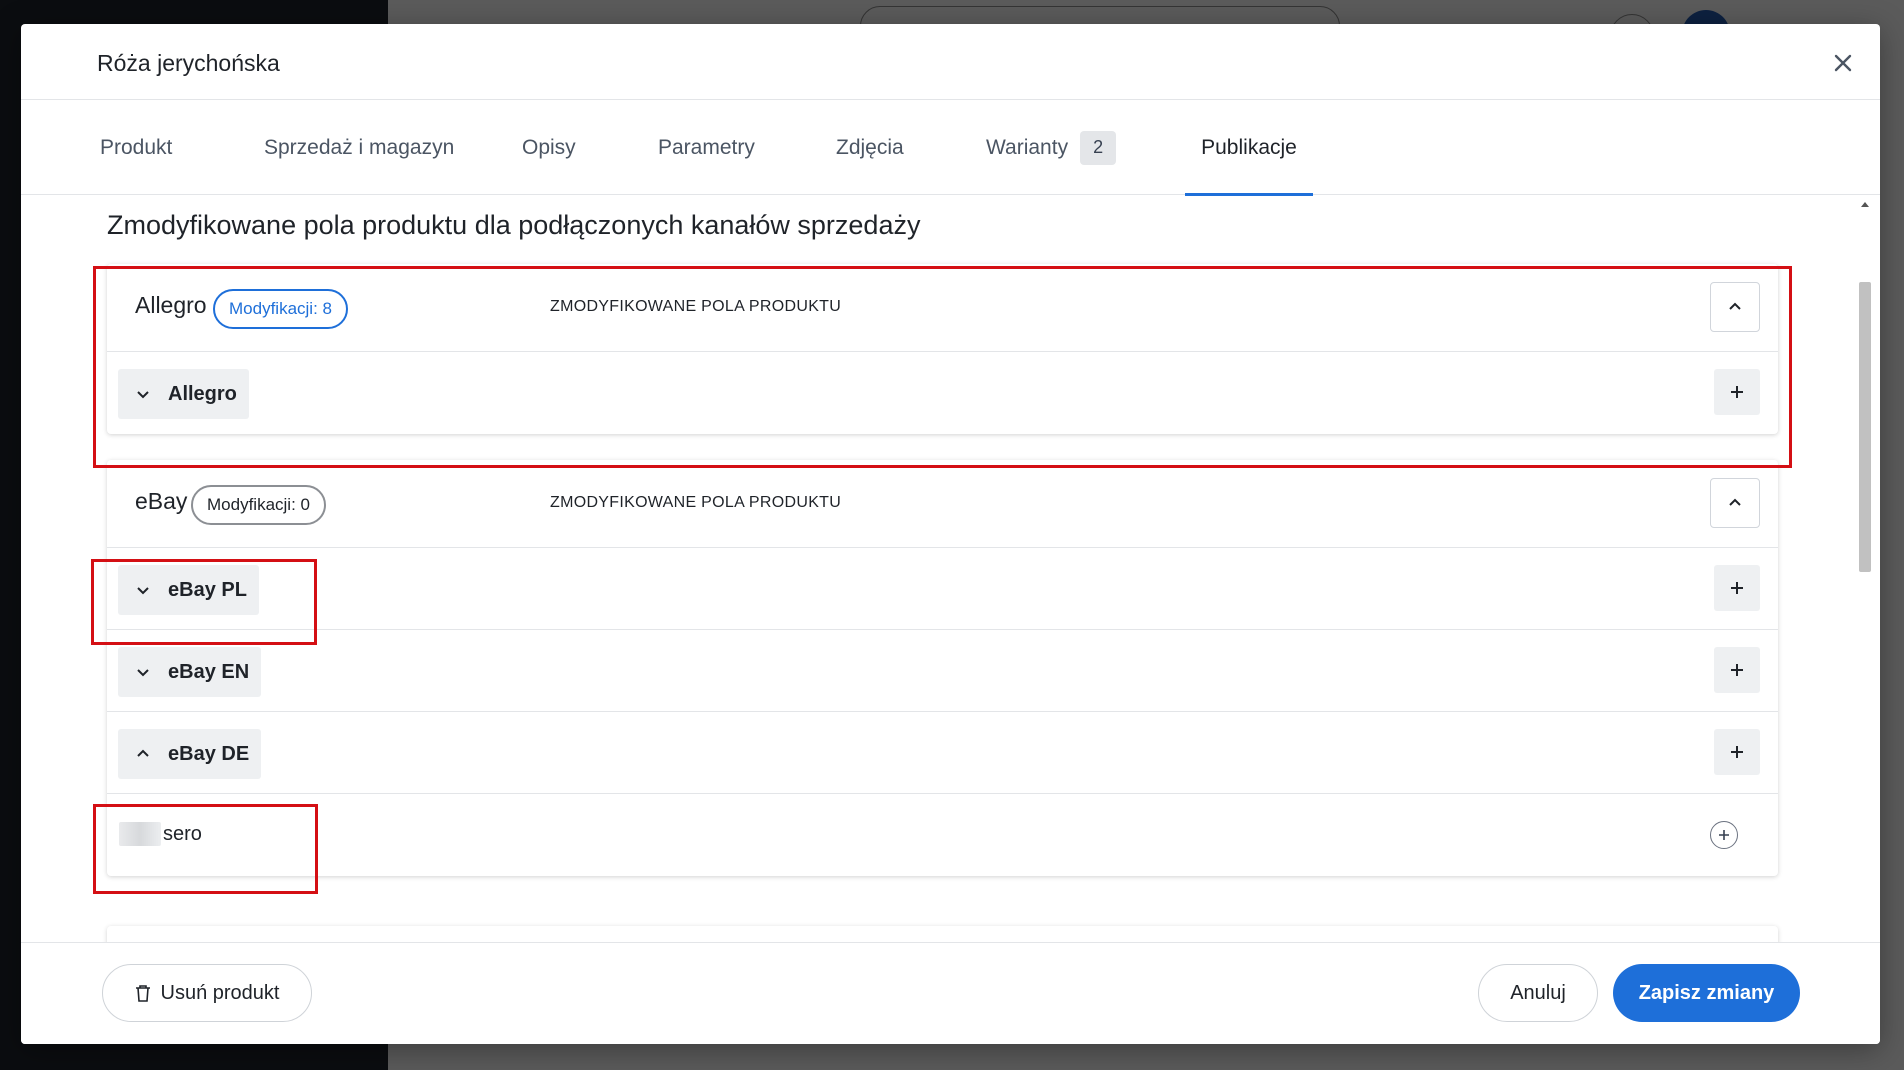 Image resolution: width=1904 pixels, height=1070 pixels. What do you see at coordinates (1098, 147) in the screenshot?
I see `variants-count-badge: 2` at bounding box center [1098, 147].